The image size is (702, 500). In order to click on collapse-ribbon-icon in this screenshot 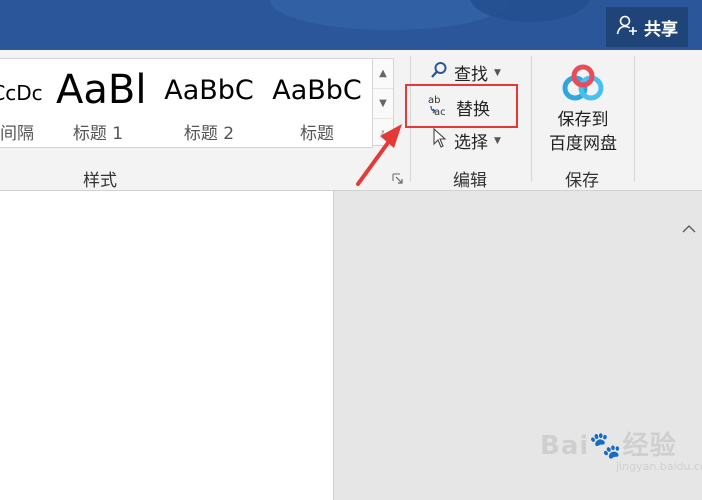, I will do `click(689, 229)`.